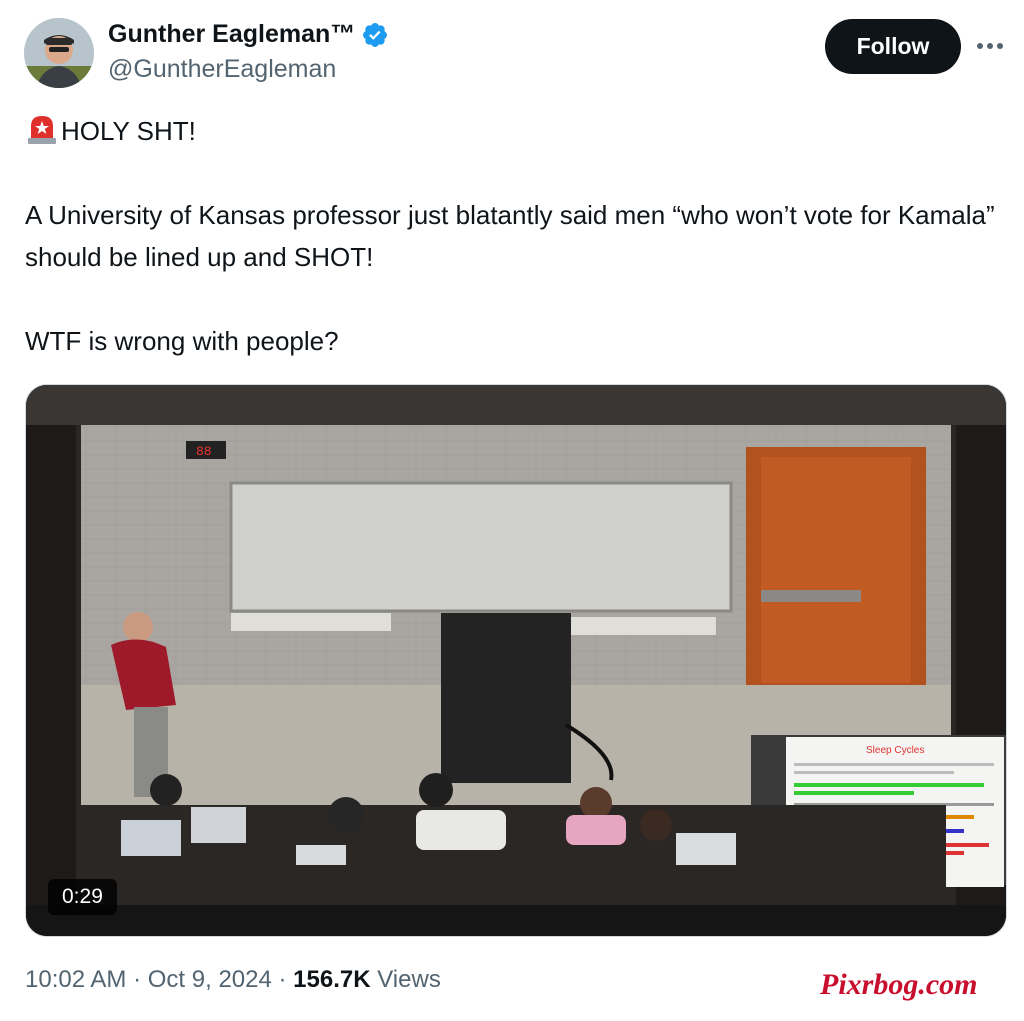 The image size is (1024, 1021). Describe the element at coordinates (182, 341) in the screenshot. I see `tweet-question: WTF is wrong with people?` at that location.